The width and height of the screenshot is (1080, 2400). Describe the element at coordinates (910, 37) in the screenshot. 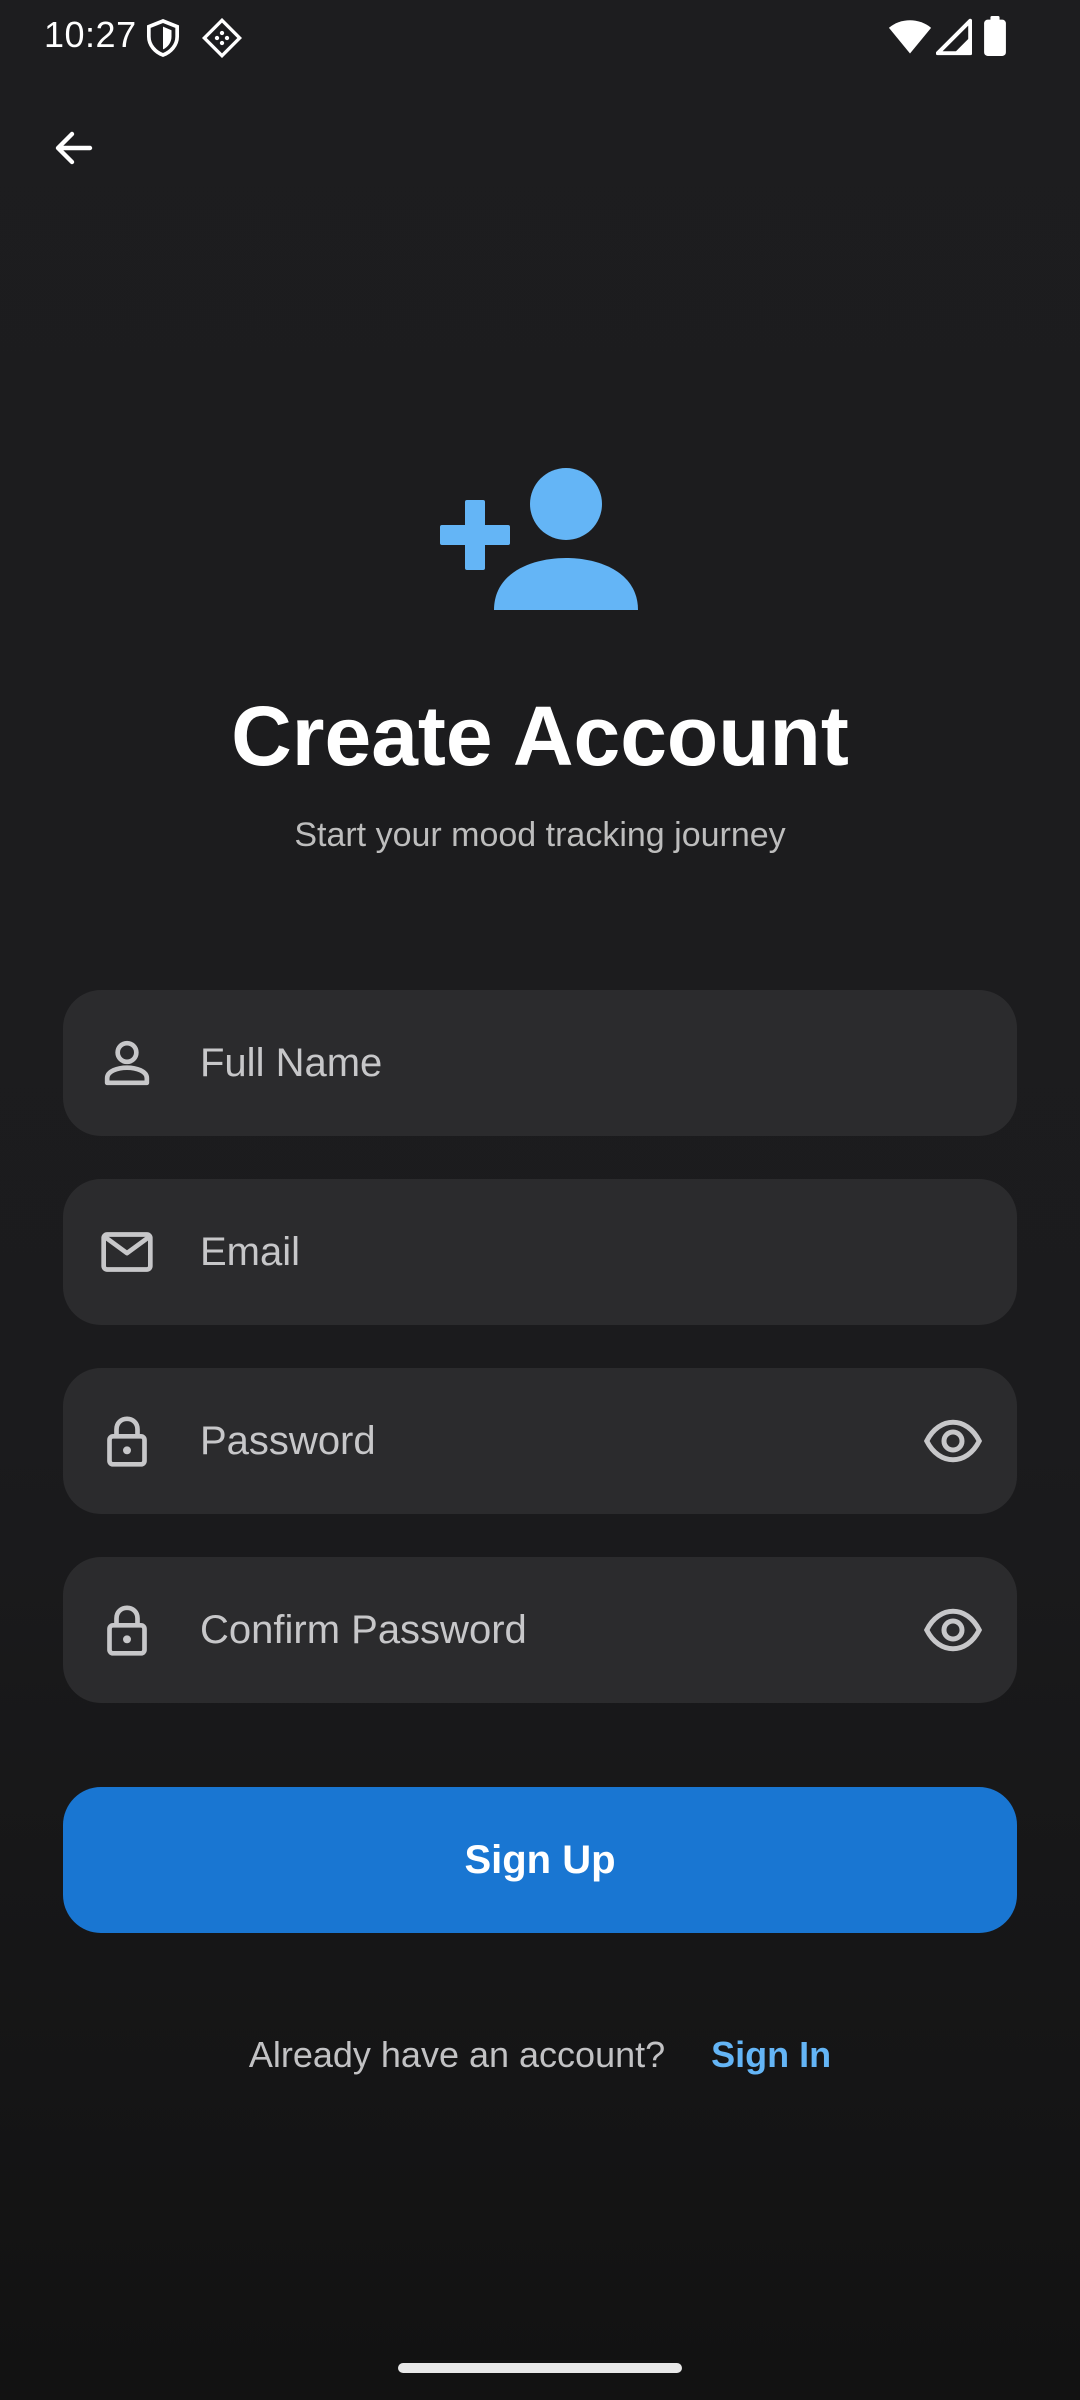

I see `wifi-icon` at that location.